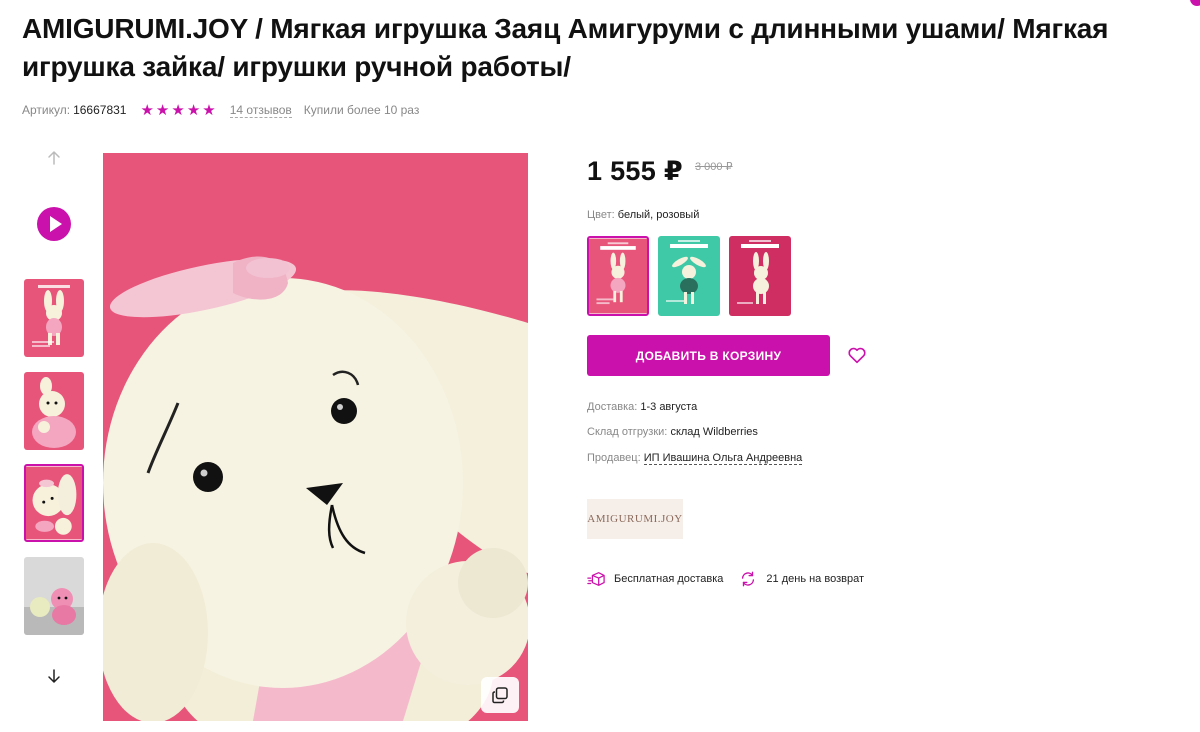 The width and height of the screenshot is (1200, 732). I want to click on delivery-date-label: Доставка:, so click(612, 407).